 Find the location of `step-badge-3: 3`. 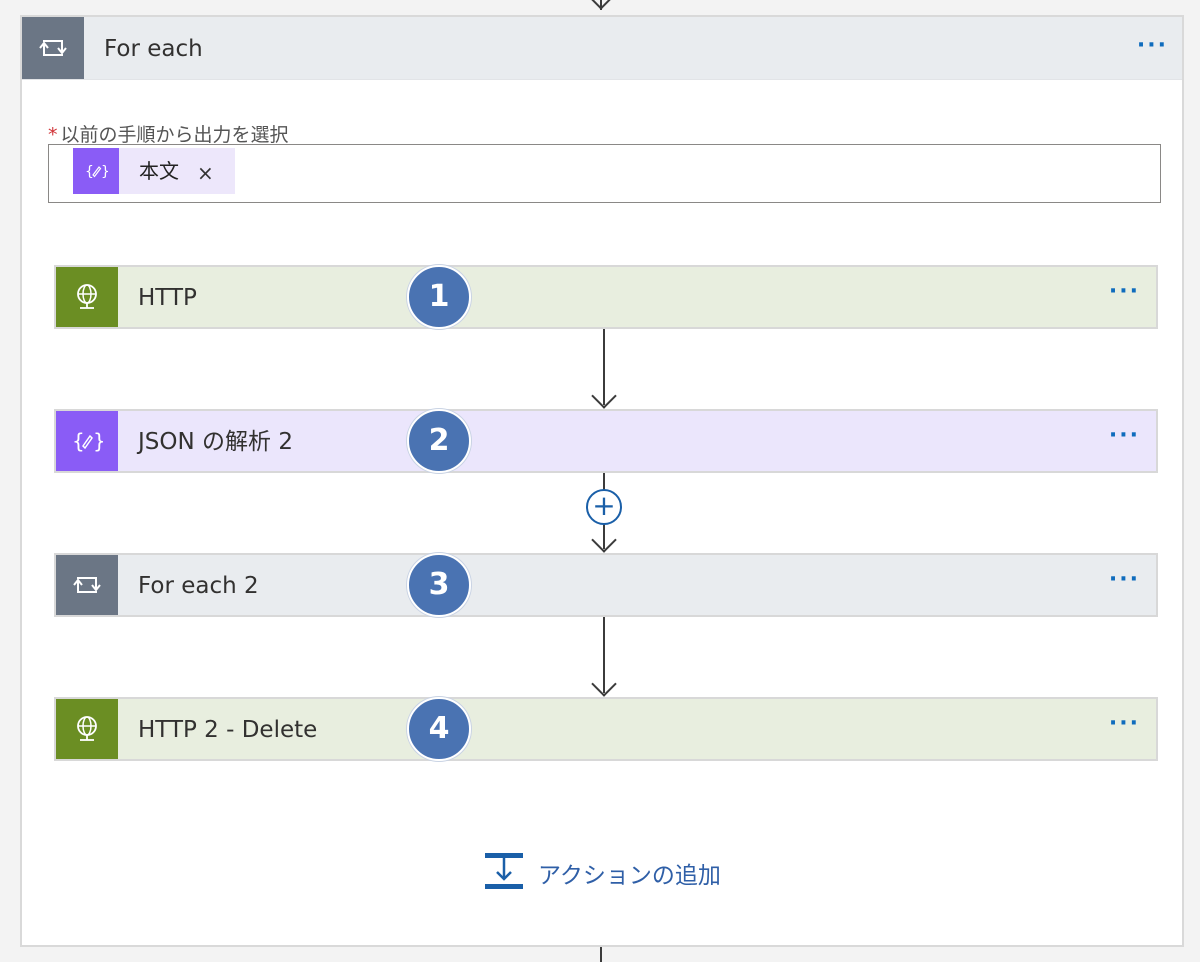

step-badge-3: 3 is located at coordinates (439, 585).